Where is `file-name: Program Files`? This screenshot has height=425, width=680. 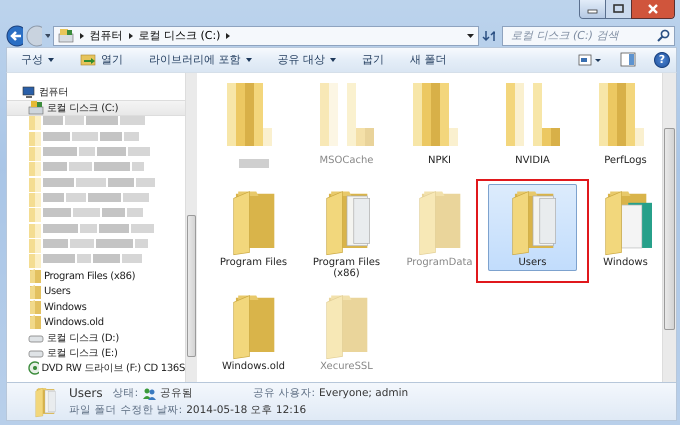 file-name: Program Files is located at coordinates (254, 262).